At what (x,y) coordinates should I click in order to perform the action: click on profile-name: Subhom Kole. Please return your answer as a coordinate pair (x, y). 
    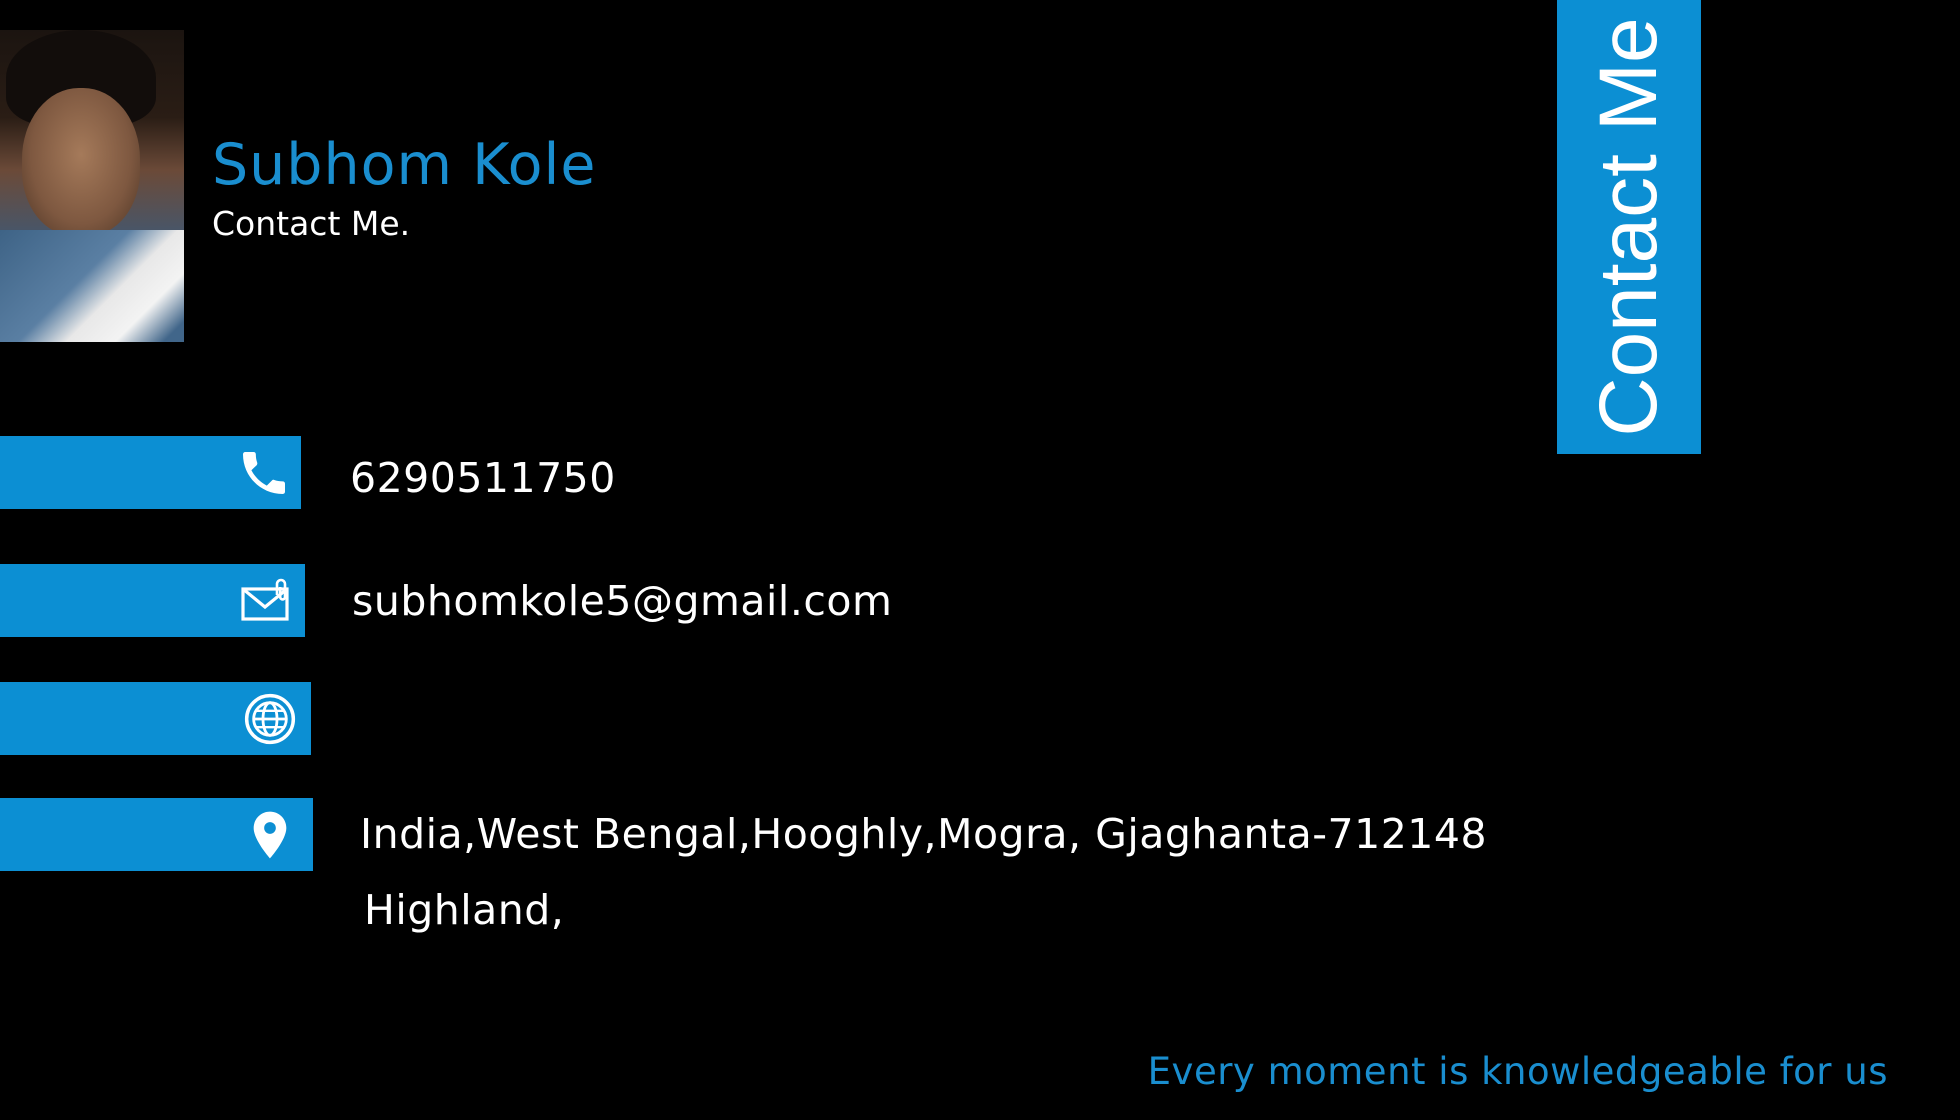
    Looking at the image, I should click on (404, 165).